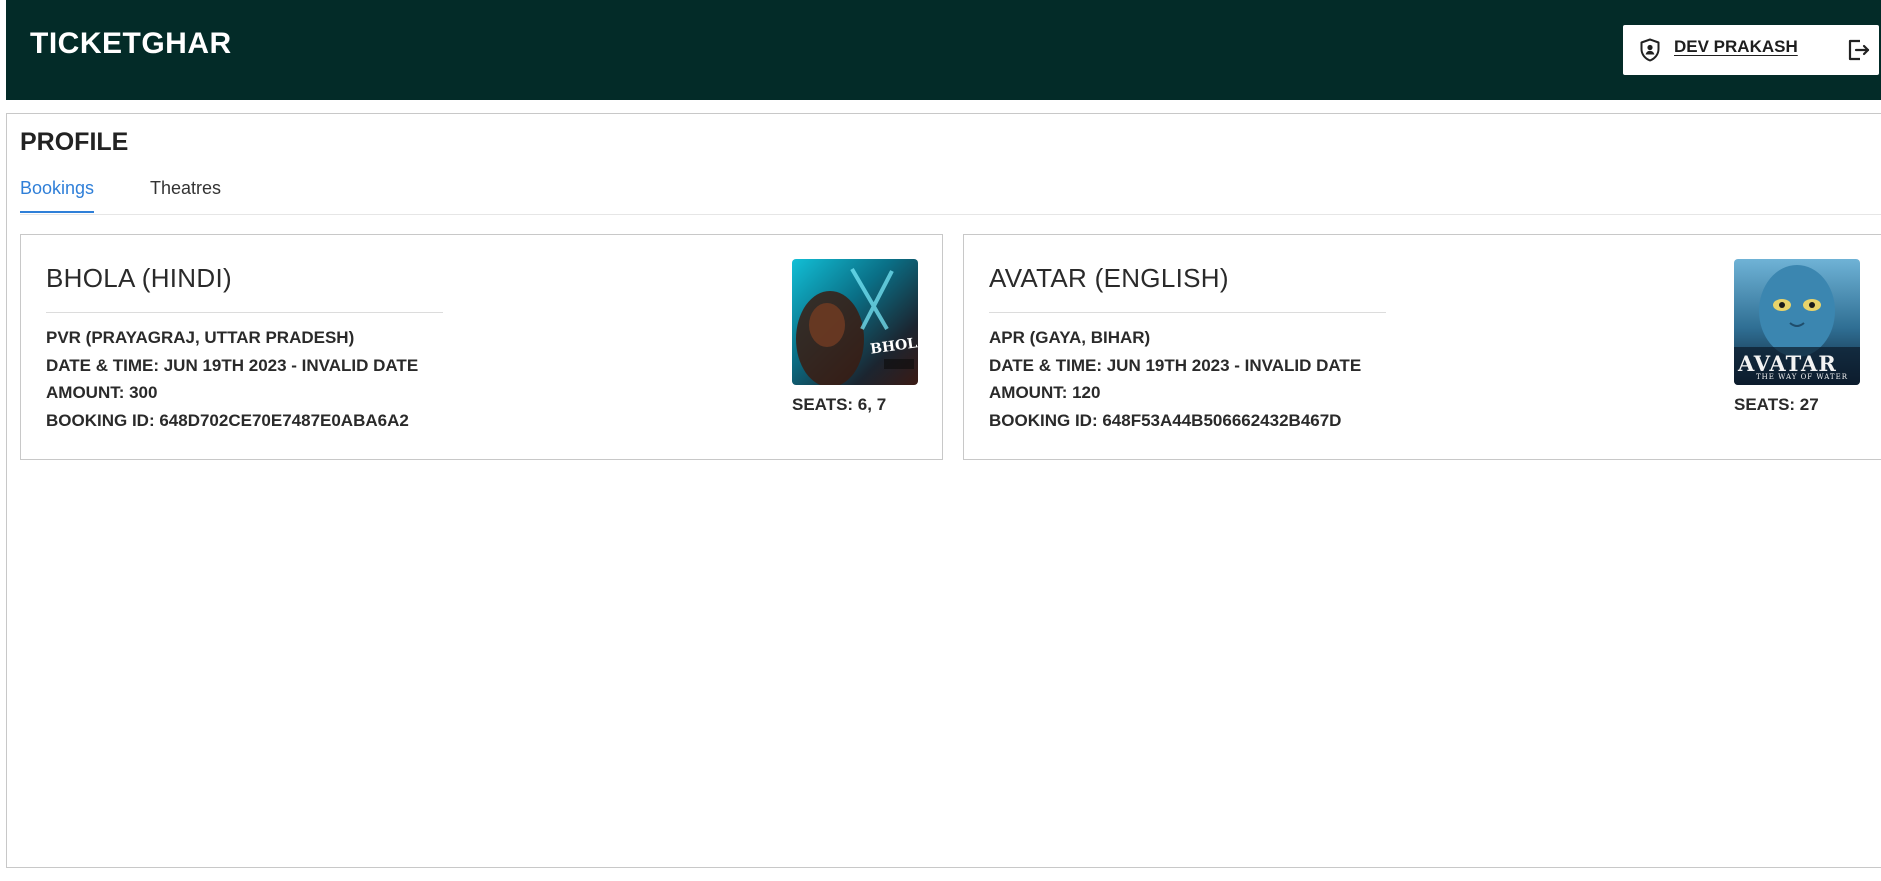 The width and height of the screenshot is (1881, 881). Describe the element at coordinates (200, 337) in the screenshot. I see `theatre-name: PVR (PRAYAGRAJ, UTTAR PRADESH)` at that location.